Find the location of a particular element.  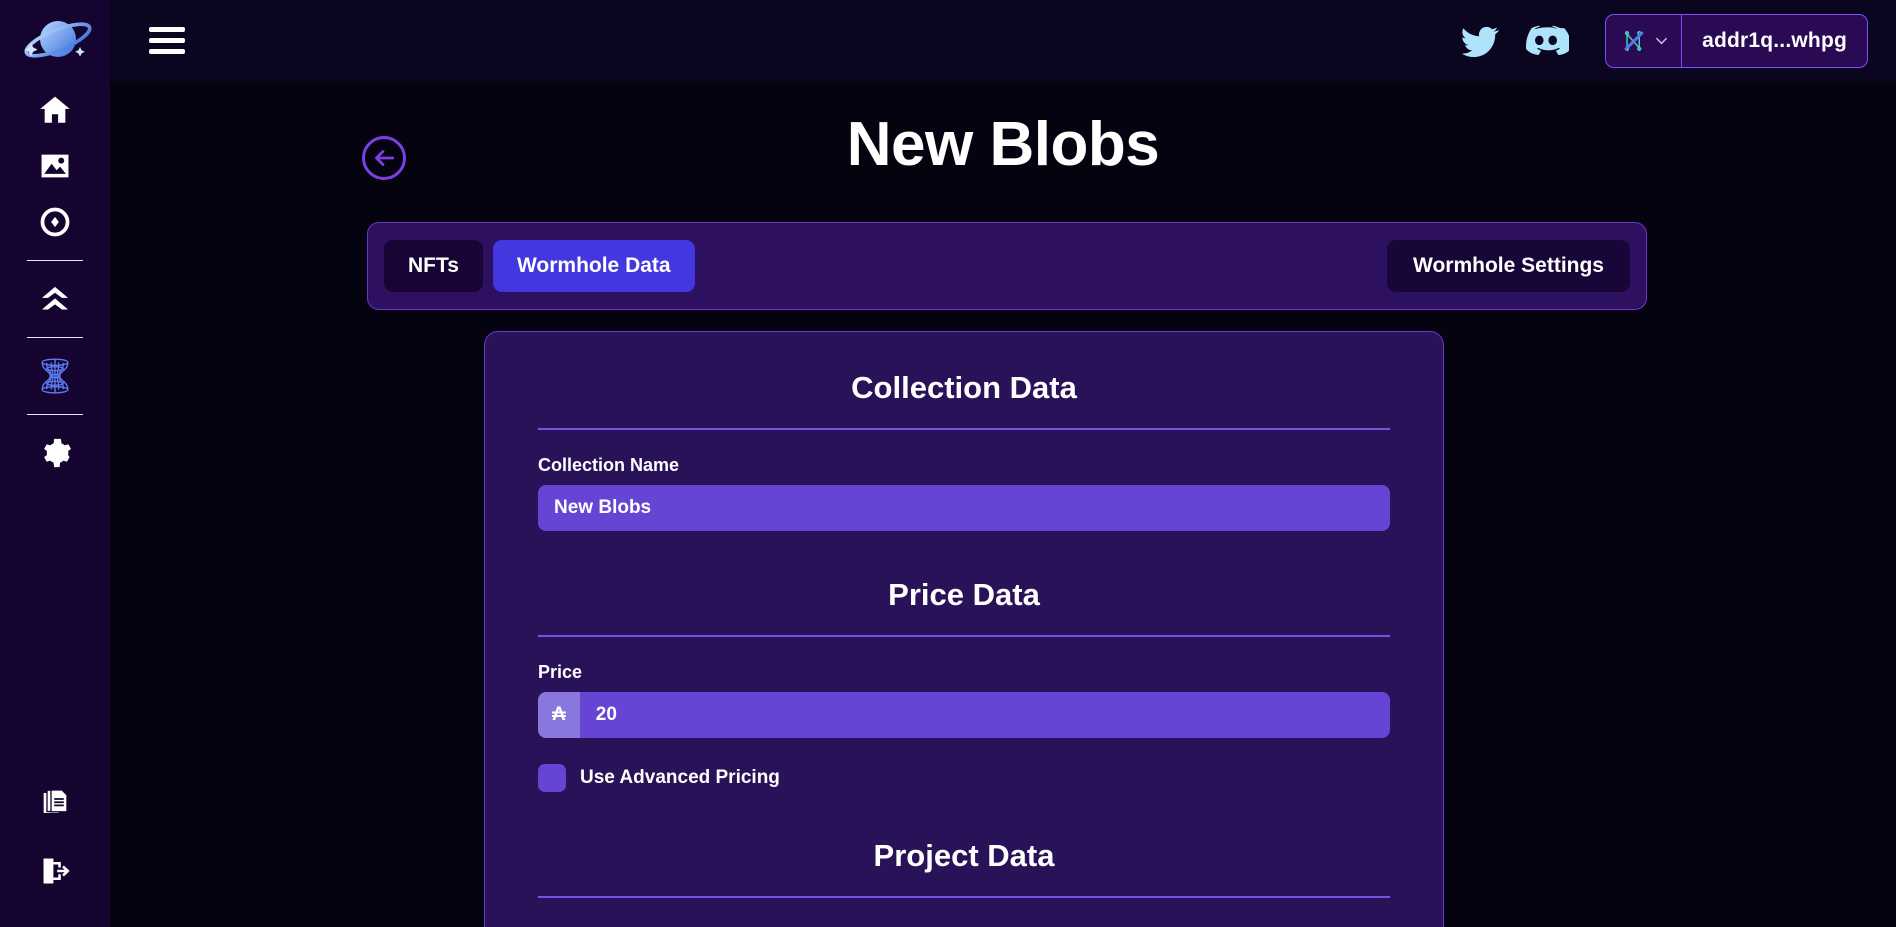

section-price-data: Price Data Price ₳ Use Advanced Pricing is located at coordinates (964, 684).